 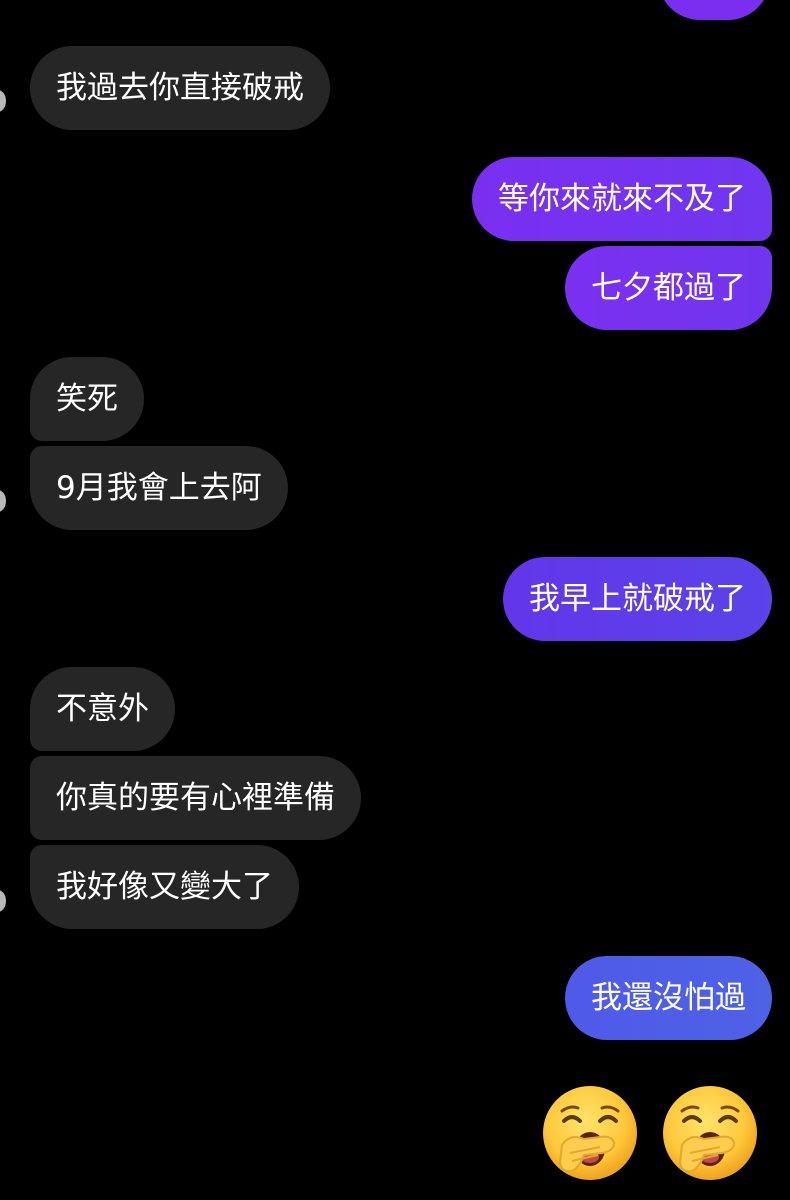 What do you see at coordinates (622, 199) in the screenshot?
I see `outgoing-message: 等你來就來不及了` at bounding box center [622, 199].